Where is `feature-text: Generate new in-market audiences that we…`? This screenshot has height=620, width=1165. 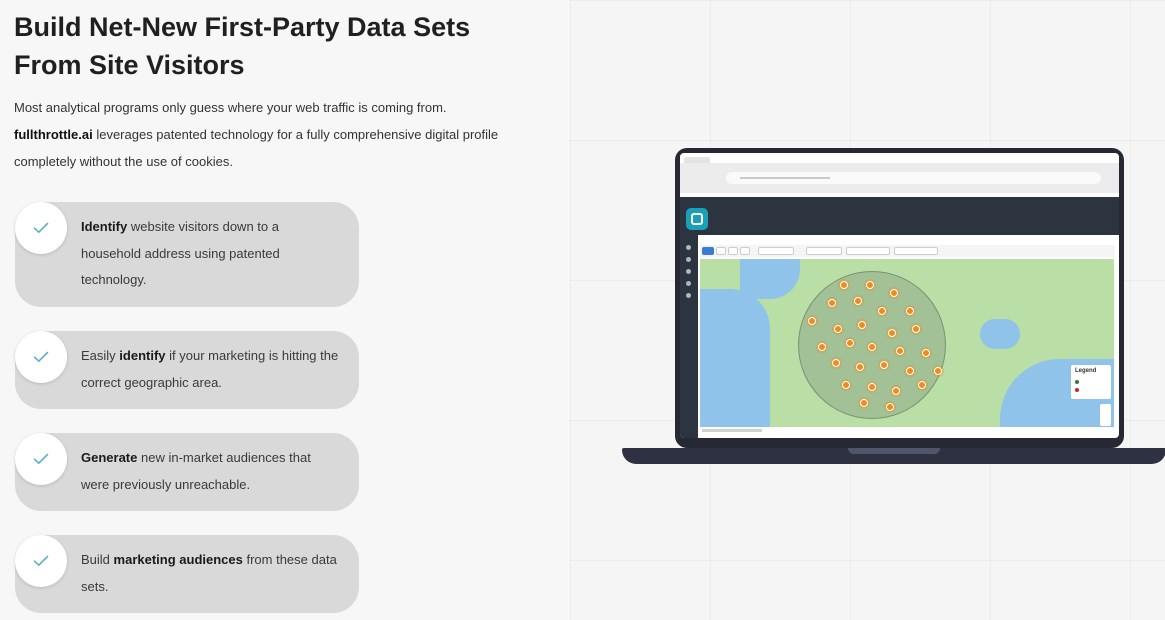
feature-text: Generate new in-market audiences that we… is located at coordinates (196, 471).